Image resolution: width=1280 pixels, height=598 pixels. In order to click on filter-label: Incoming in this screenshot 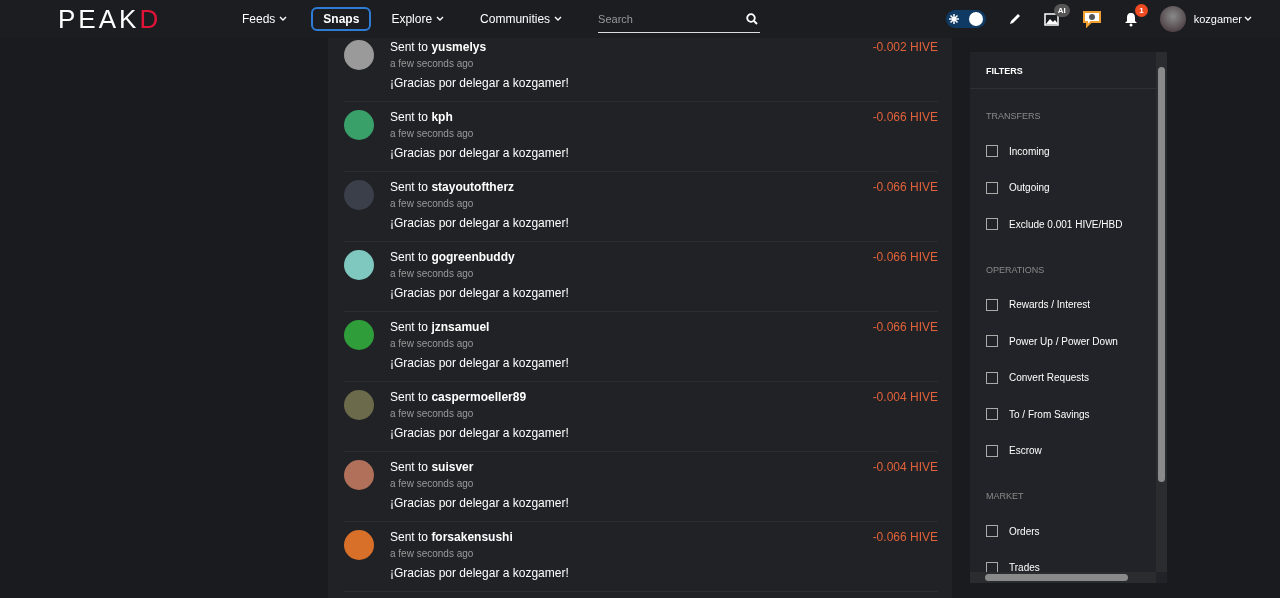, I will do `click(1029, 151)`.